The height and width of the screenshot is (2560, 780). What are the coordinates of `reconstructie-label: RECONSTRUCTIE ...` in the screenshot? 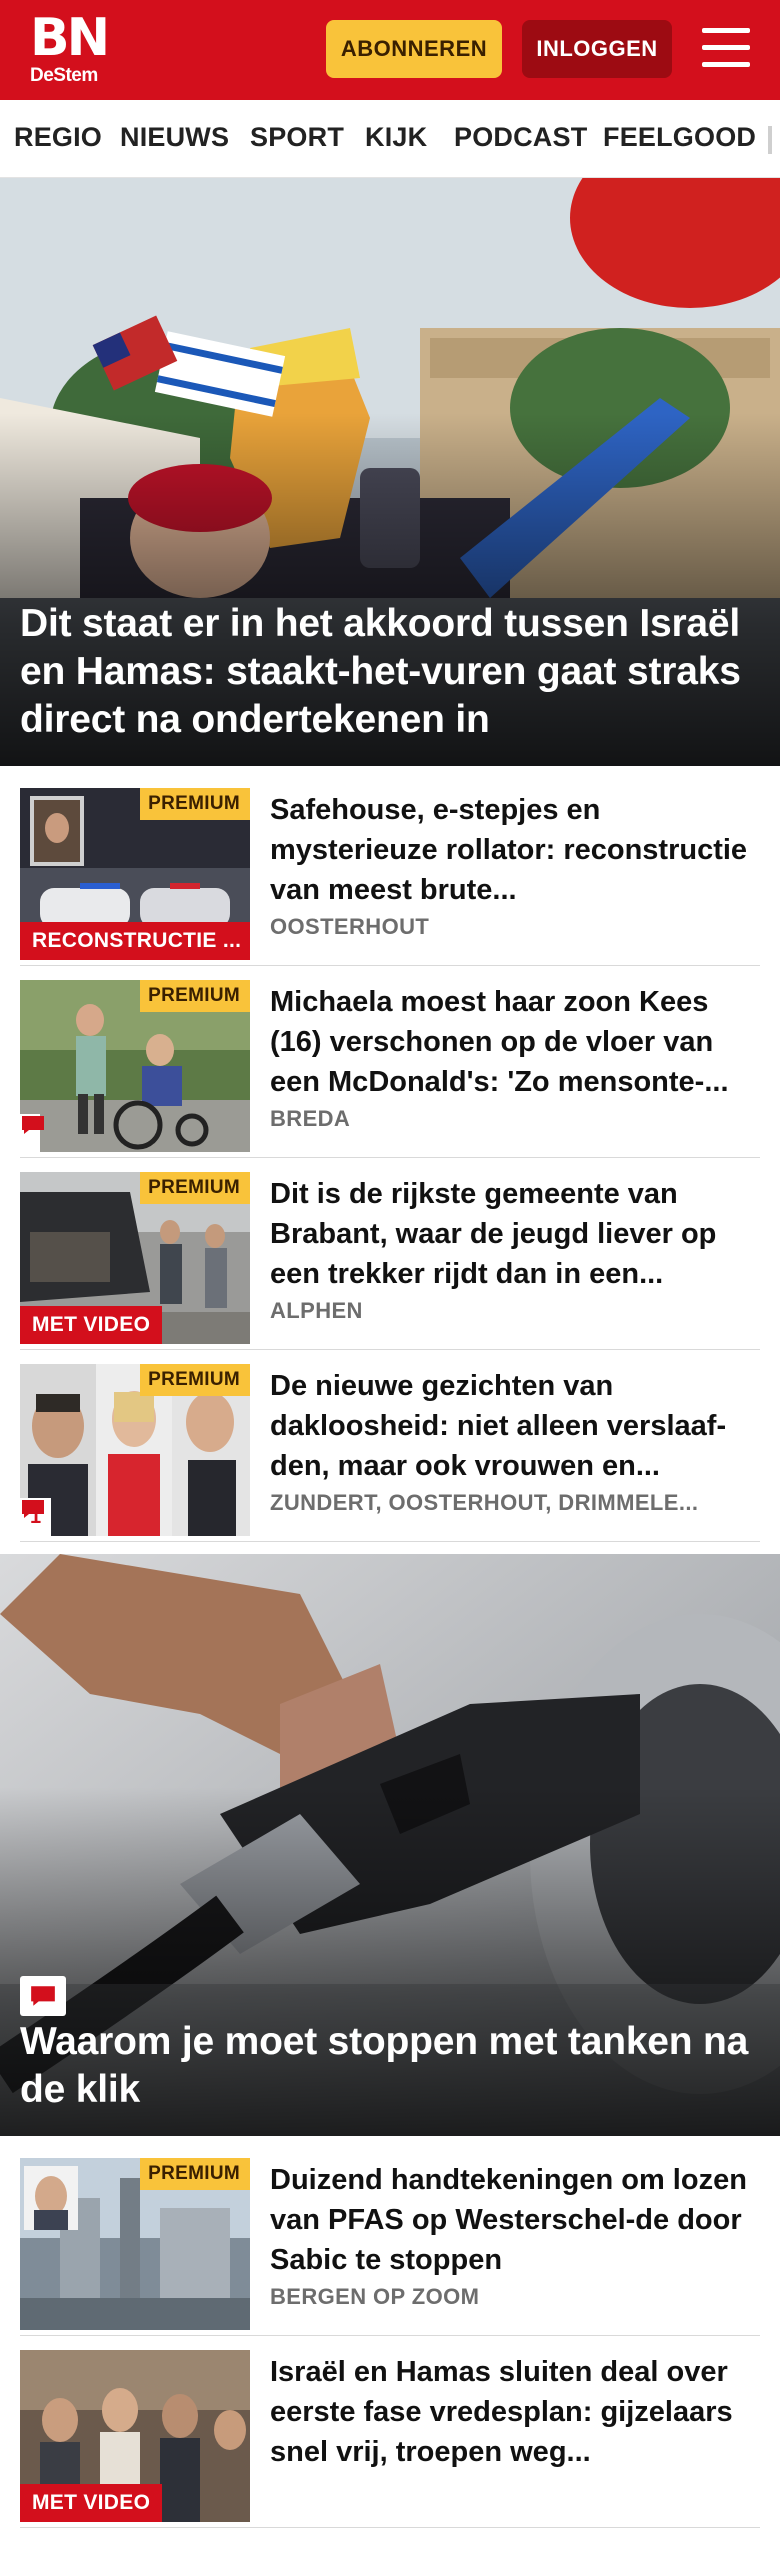 It's located at (135, 941).